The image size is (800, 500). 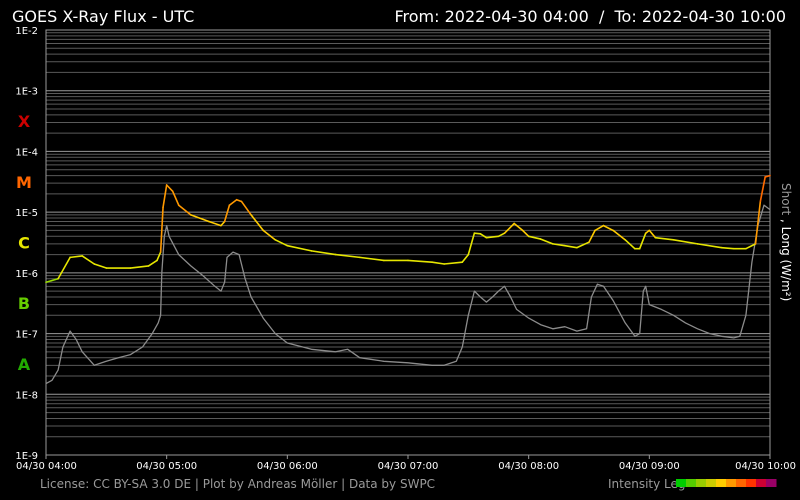 What do you see at coordinates (408, 466) in the screenshot?
I see `x-tick-label: 04/30 07:00` at bounding box center [408, 466].